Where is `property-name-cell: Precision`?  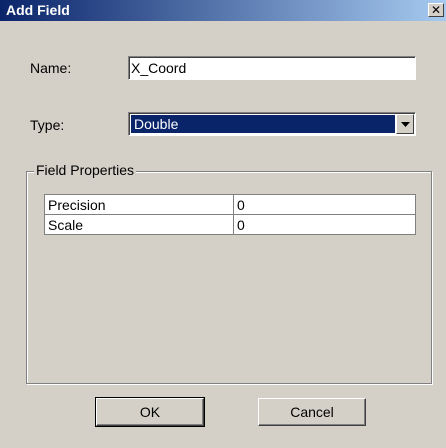 property-name-cell: Precision is located at coordinates (139, 204).